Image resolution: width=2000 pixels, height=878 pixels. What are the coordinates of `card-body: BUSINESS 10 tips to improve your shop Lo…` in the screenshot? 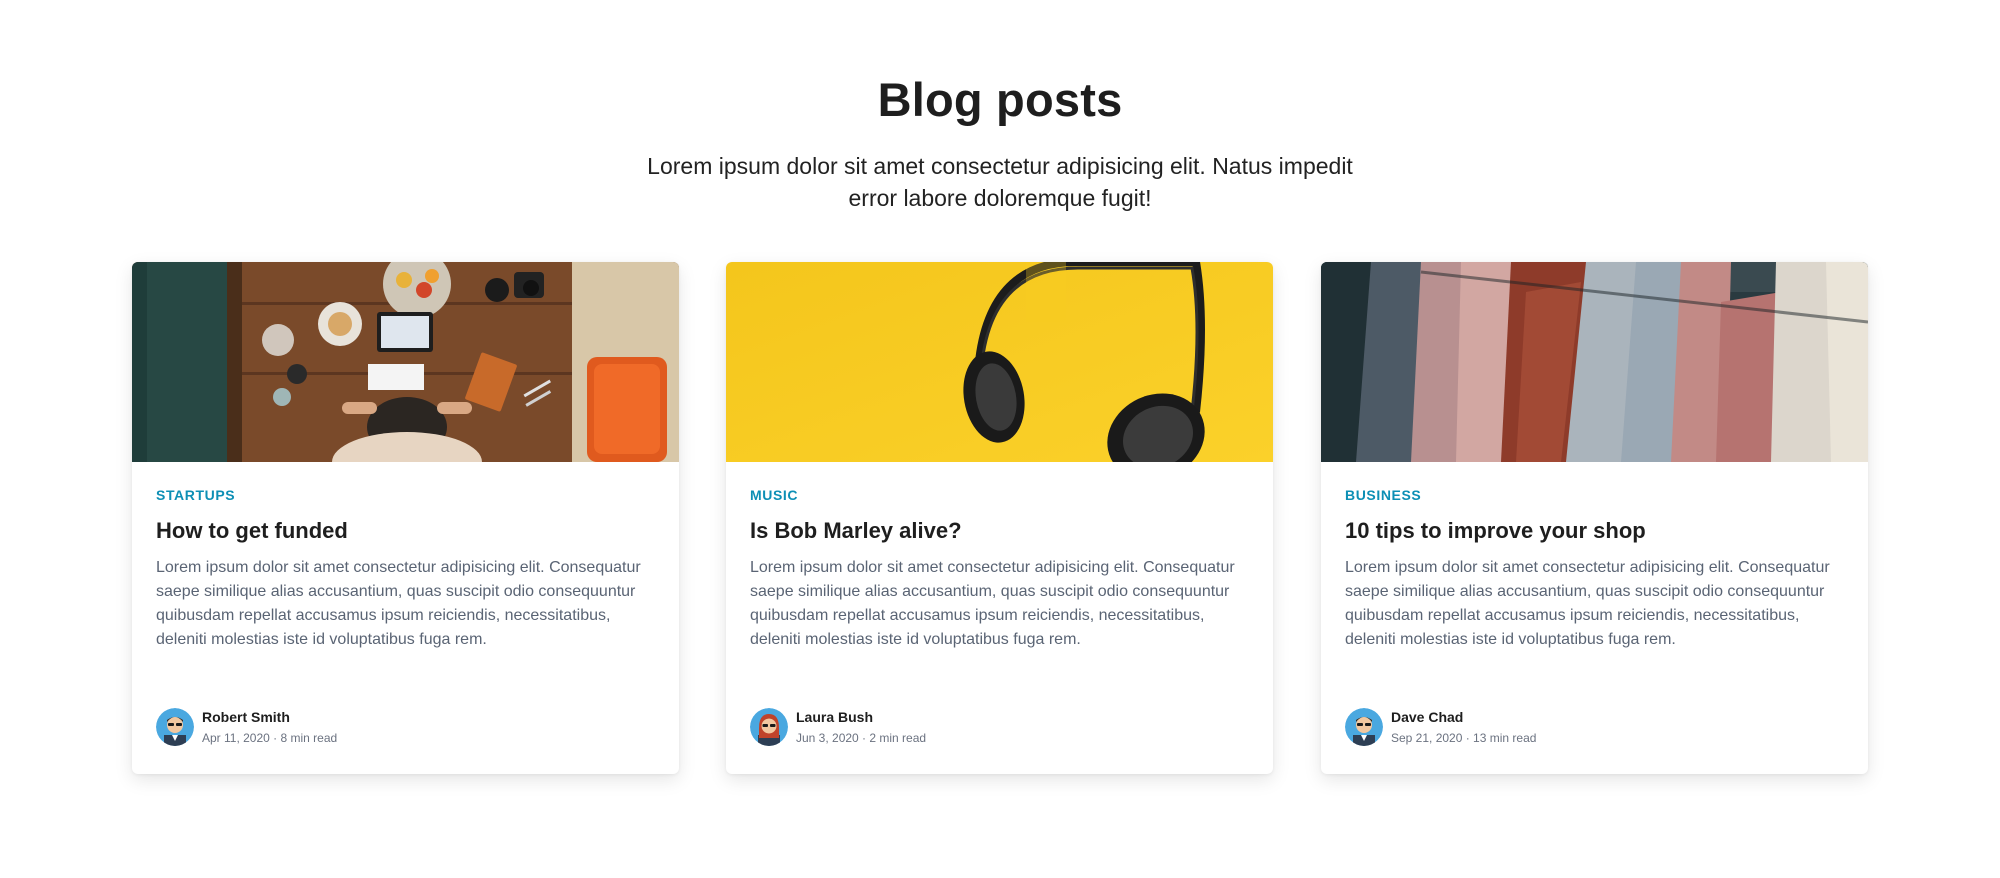 It's located at (1594, 569).